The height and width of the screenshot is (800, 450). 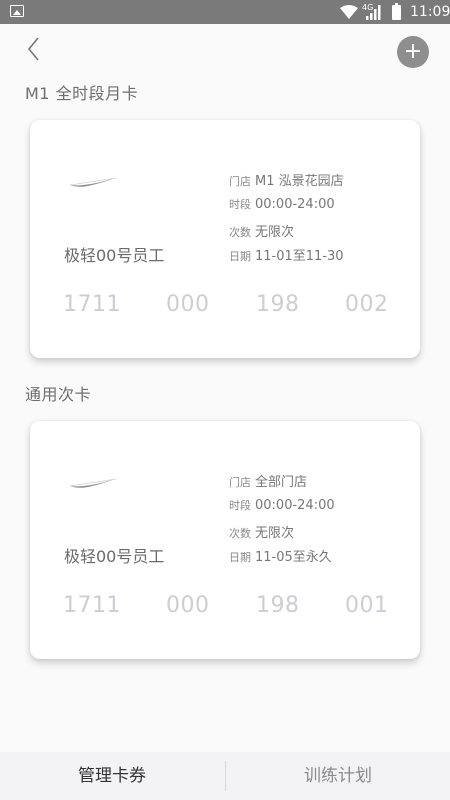 I want to click on tab-training-plan: 训练计划, so click(x=338, y=776).